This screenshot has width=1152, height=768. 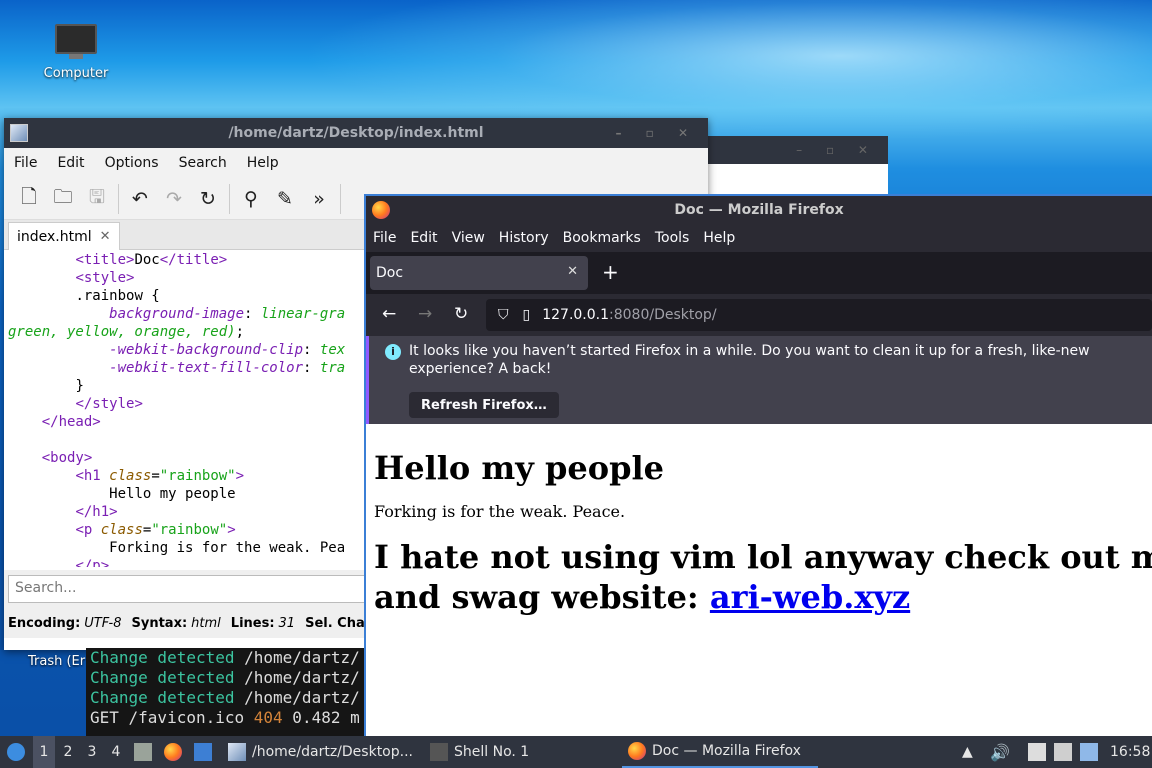 I want to click on menu-file: File, so click(x=25, y=163).